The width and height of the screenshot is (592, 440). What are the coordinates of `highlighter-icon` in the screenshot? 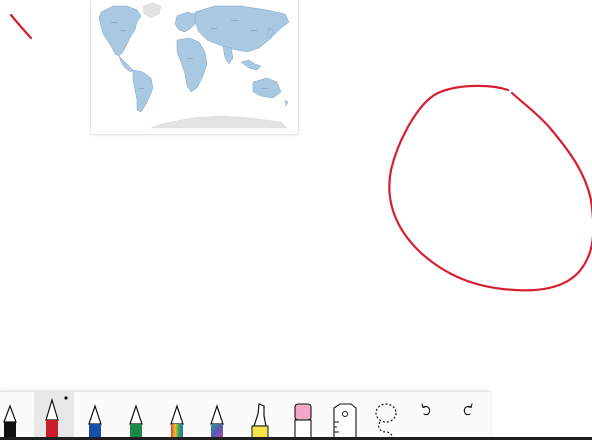 It's located at (260, 420).